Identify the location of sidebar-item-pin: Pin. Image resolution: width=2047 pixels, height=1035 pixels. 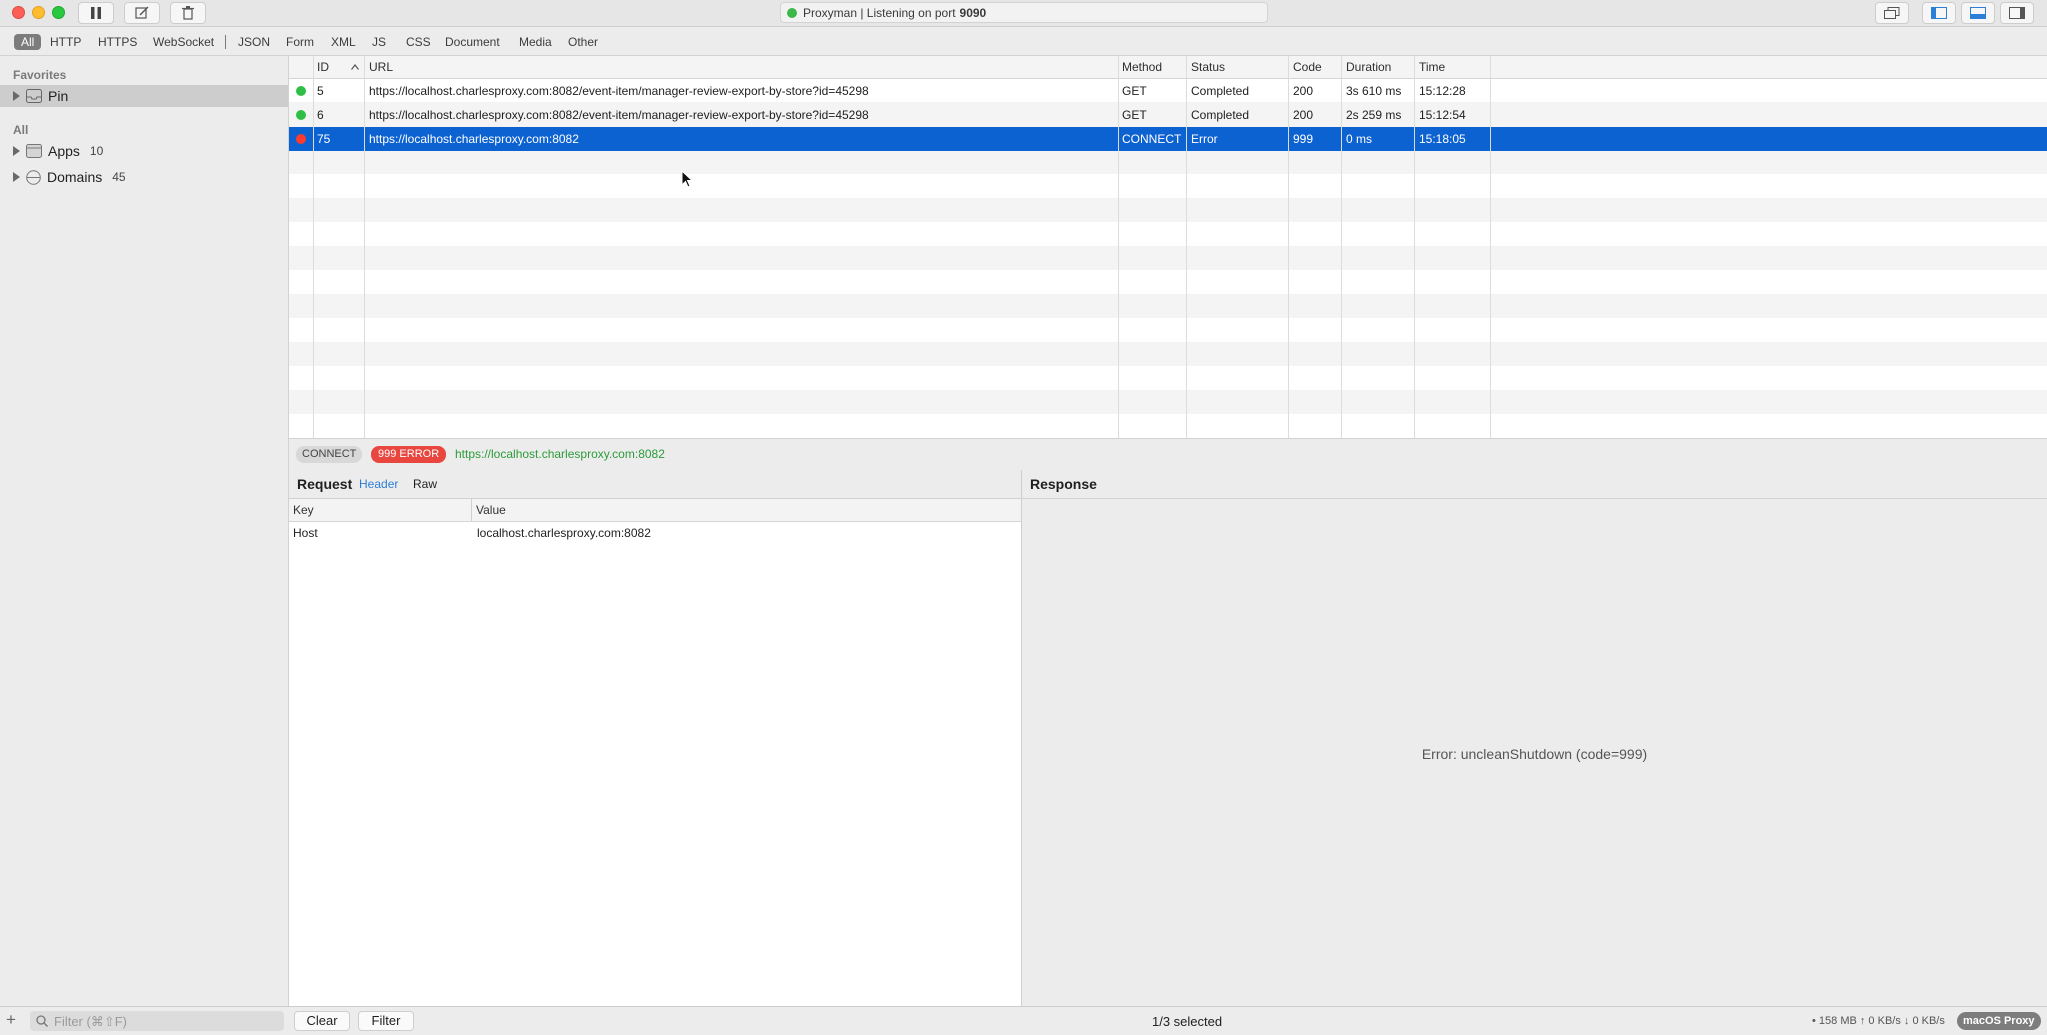
(144, 96).